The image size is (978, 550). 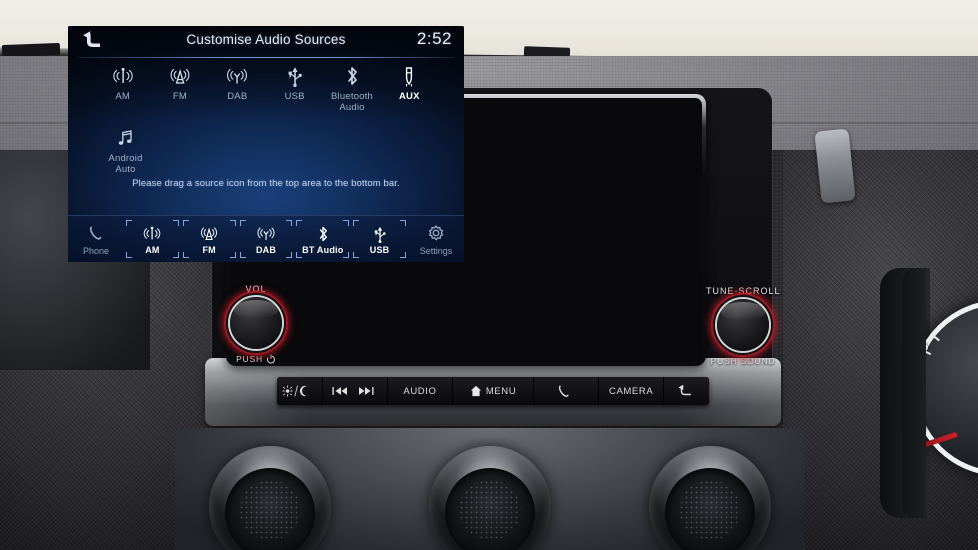 What do you see at coordinates (31, 50) in the screenshot?
I see `wiper-arm-left` at bounding box center [31, 50].